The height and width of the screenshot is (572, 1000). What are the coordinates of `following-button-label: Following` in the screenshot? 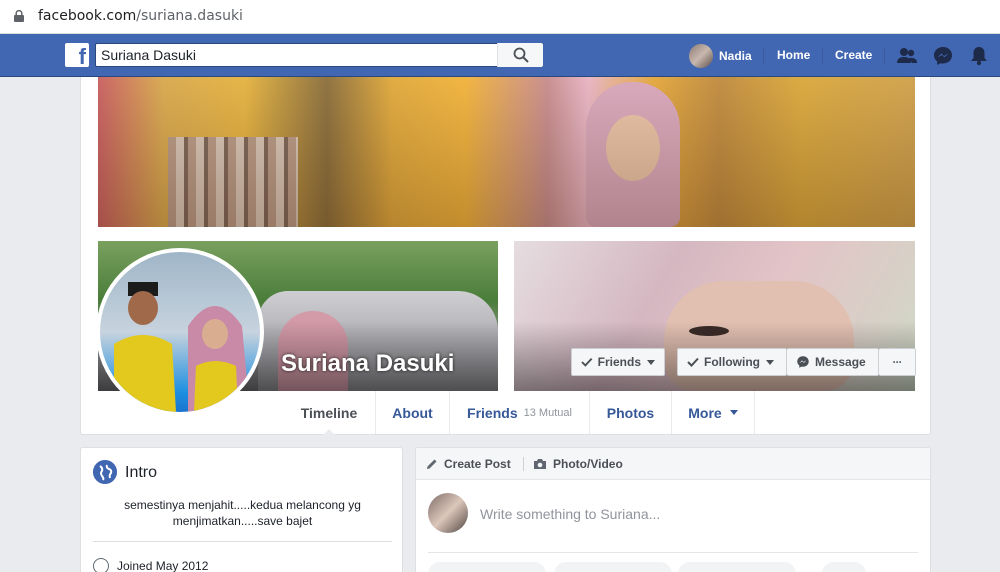 It's located at (732, 362).